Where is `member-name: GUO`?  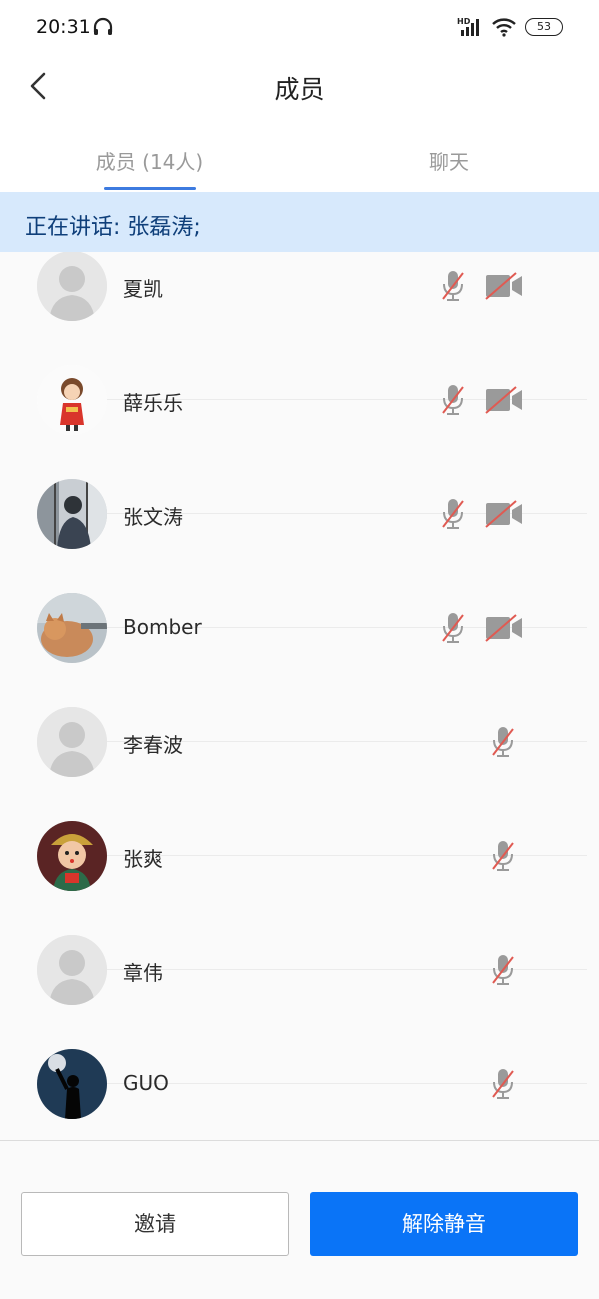 member-name: GUO is located at coordinates (146, 1083).